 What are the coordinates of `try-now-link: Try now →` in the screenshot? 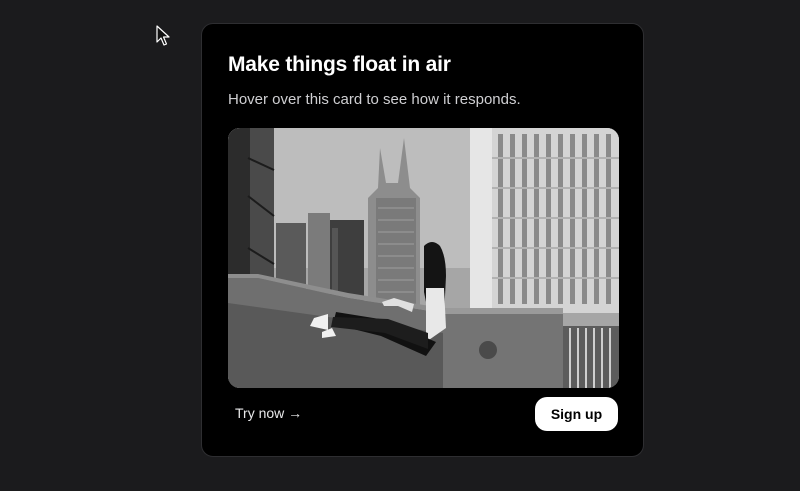 It's located at (268, 413).